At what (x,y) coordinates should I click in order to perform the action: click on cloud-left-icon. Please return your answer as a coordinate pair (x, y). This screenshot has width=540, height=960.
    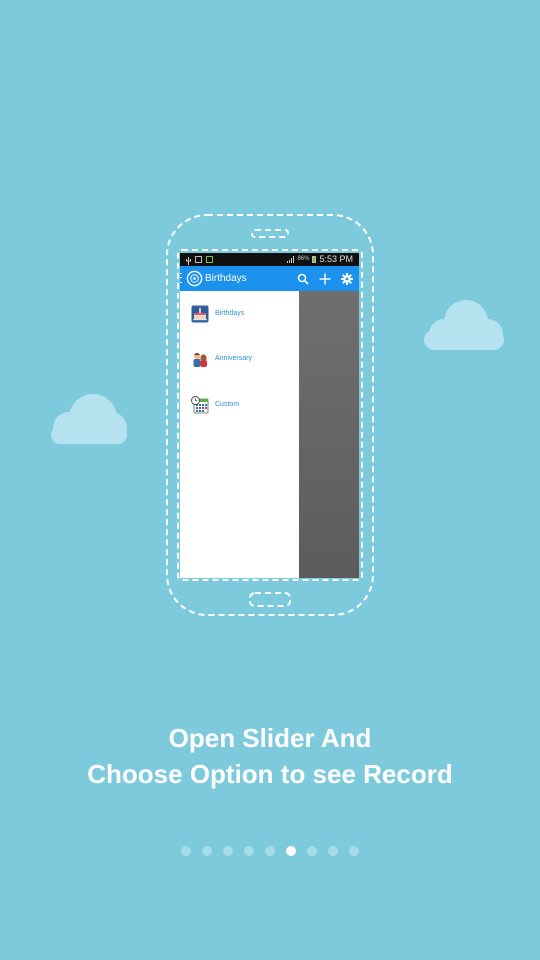
    Looking at the image, I should click on (89, 419).